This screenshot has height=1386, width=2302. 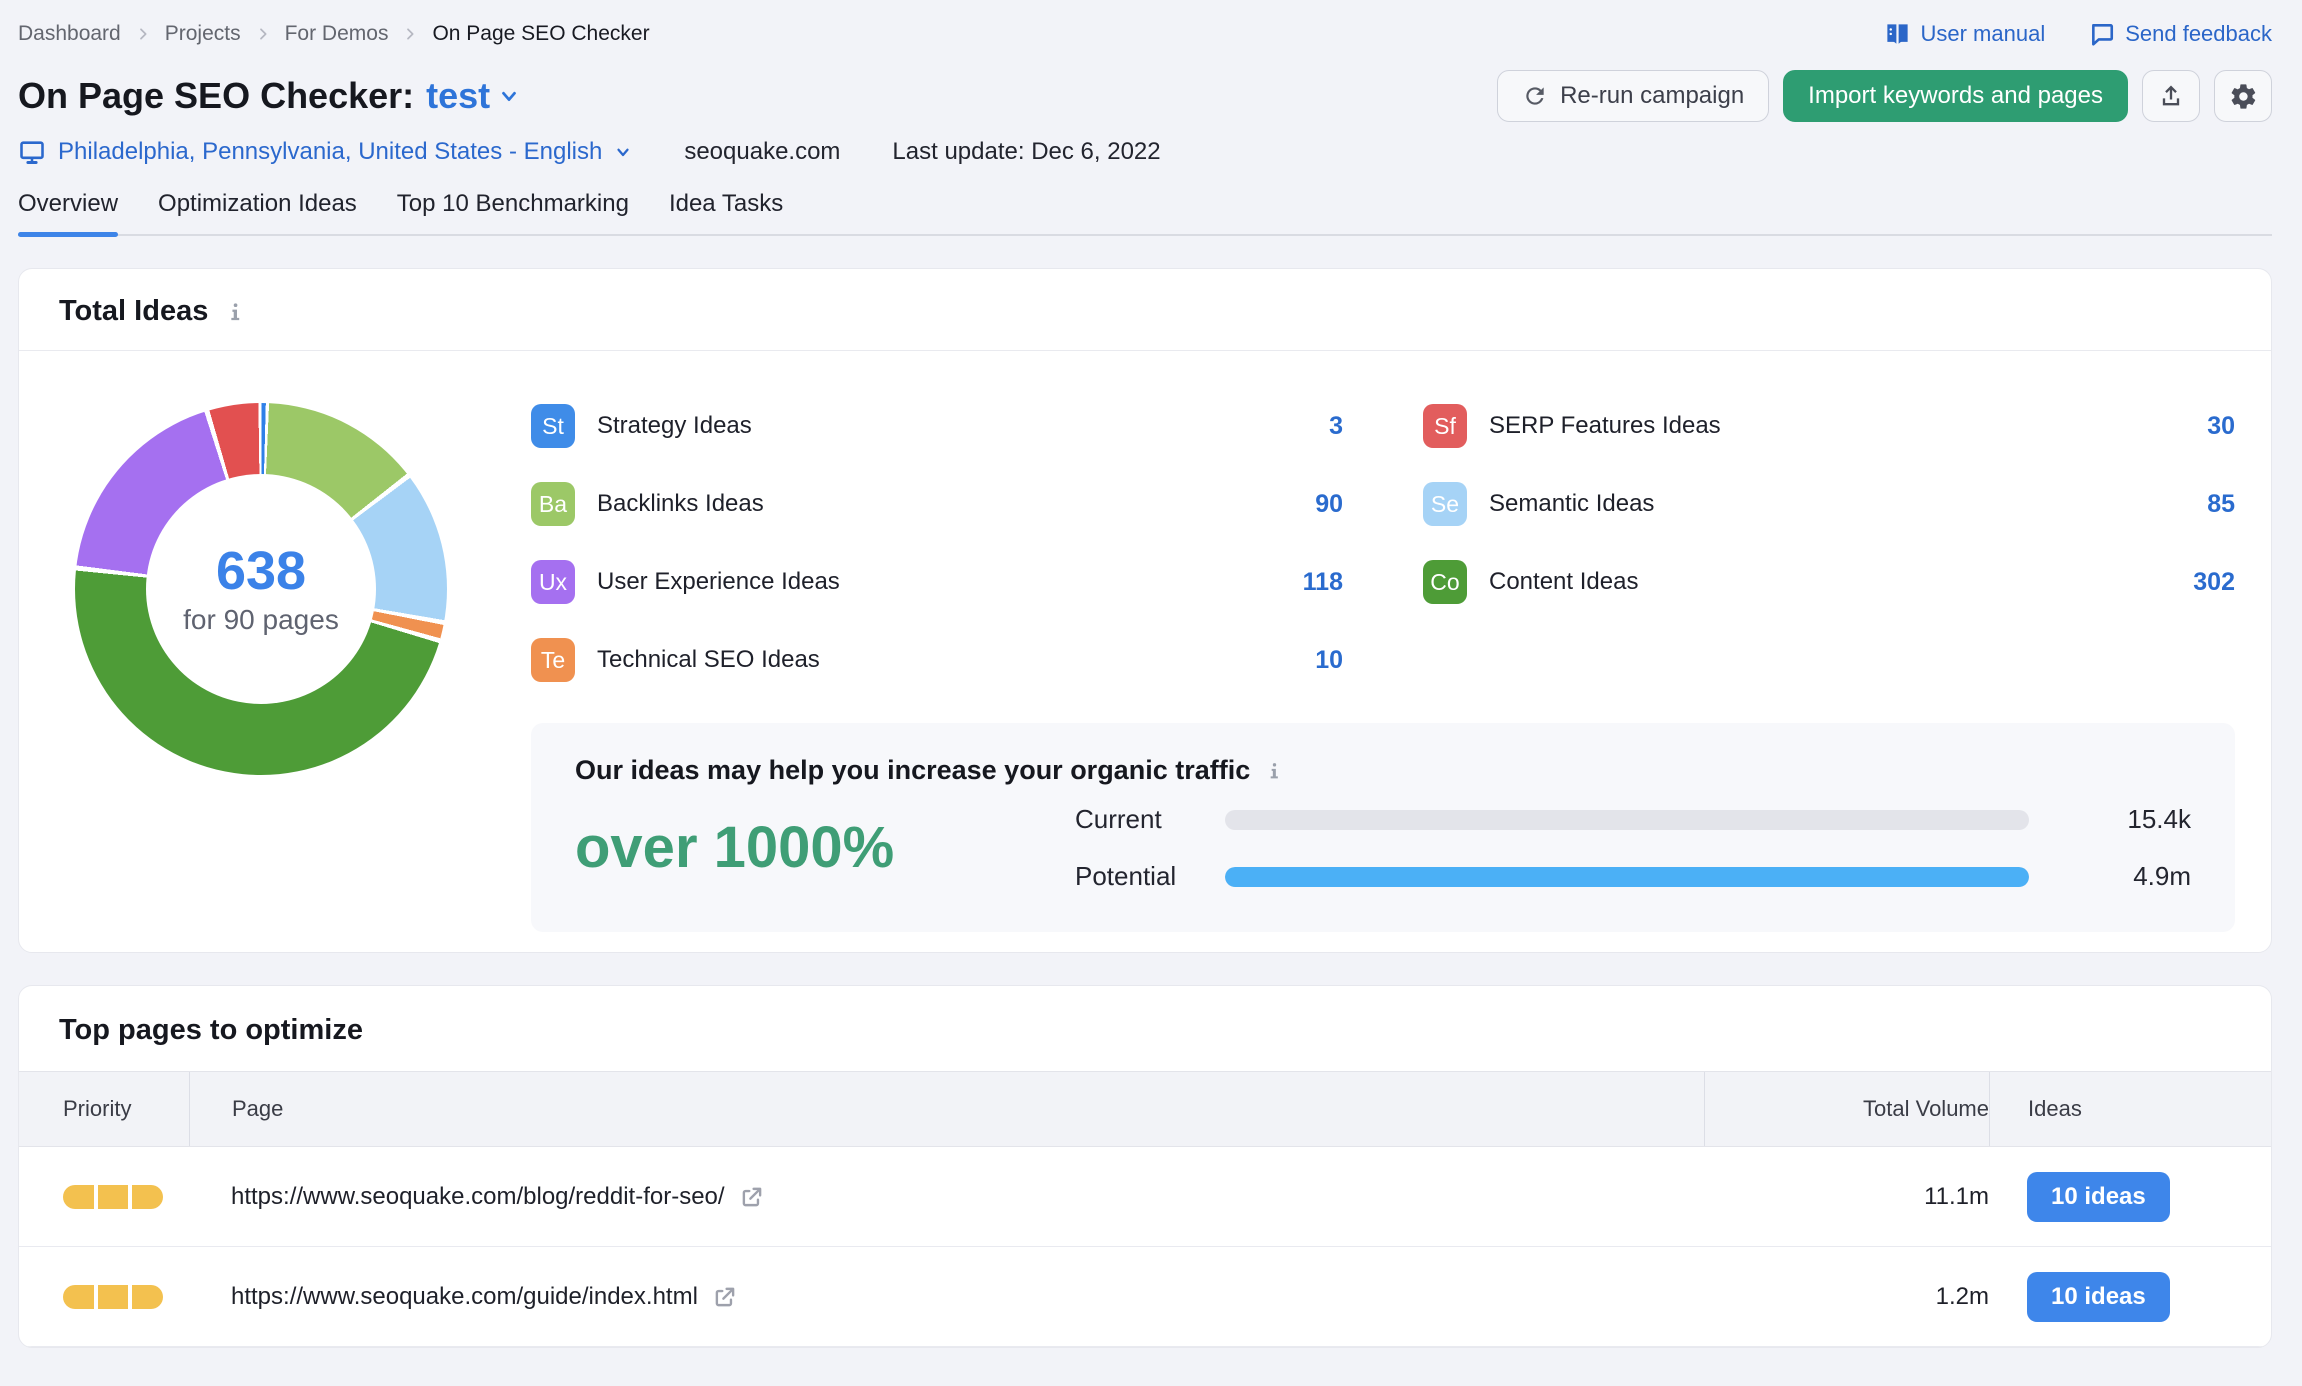 What do you see at coordinates (2221, 504) in the screenshot?
I see `idea-type-count: 85` at bounding box center [2221, 504].